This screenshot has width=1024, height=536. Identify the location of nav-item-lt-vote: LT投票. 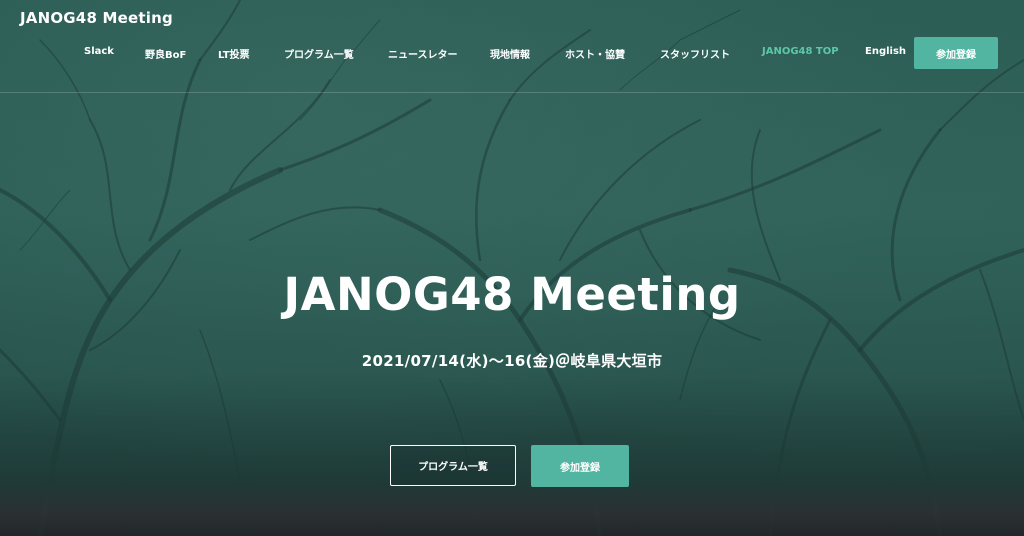
(234, 53).